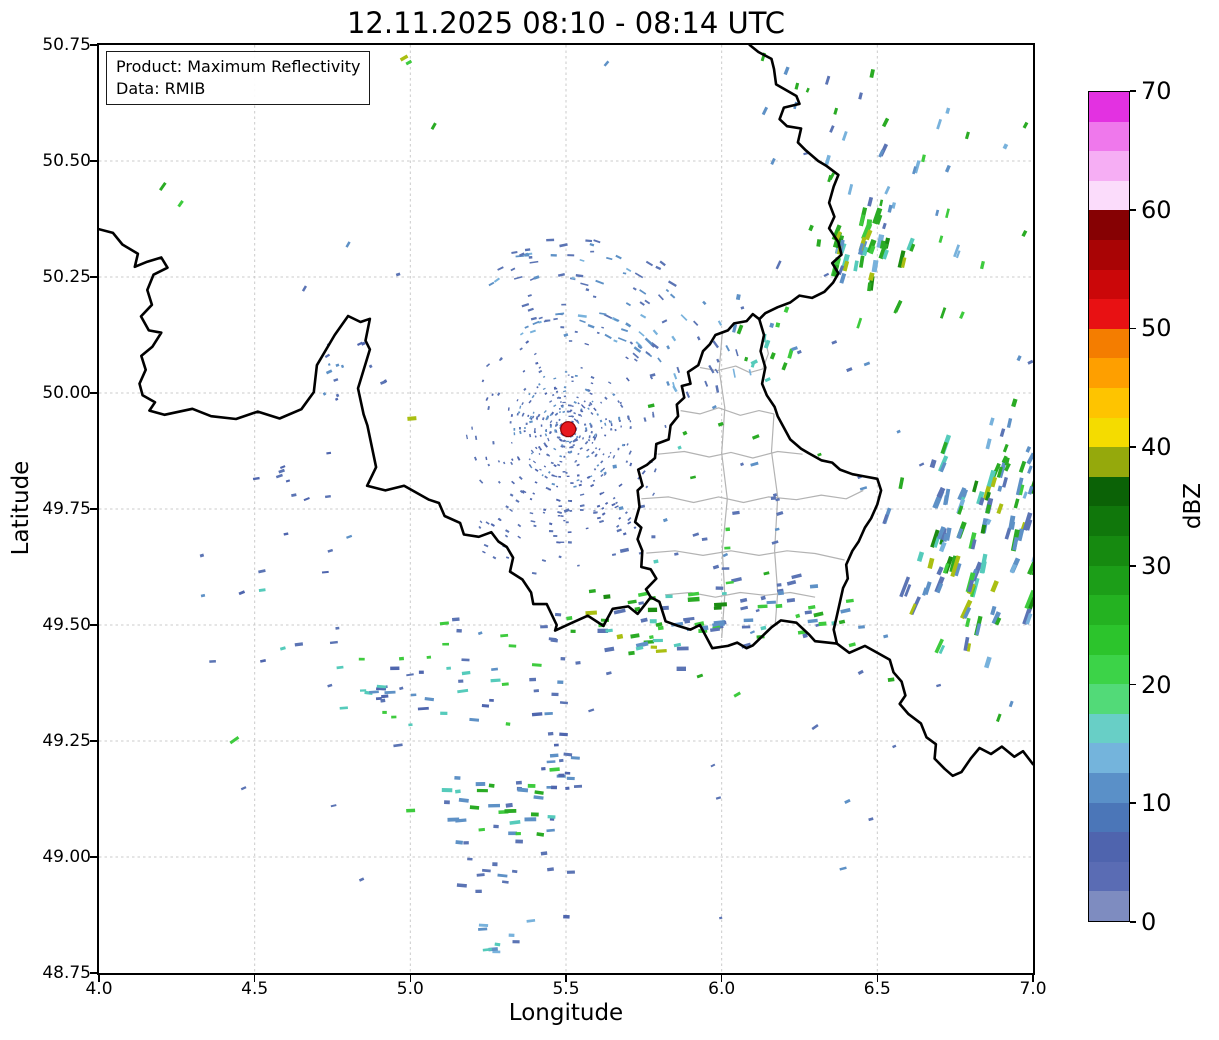 The width and height of the screenshot is (1219, 1040). What do you see at coordinates (238, 66) in the screenshot?
I see `product-label: Product: Maximum Reflectivity` at bounding box center [238, 66].